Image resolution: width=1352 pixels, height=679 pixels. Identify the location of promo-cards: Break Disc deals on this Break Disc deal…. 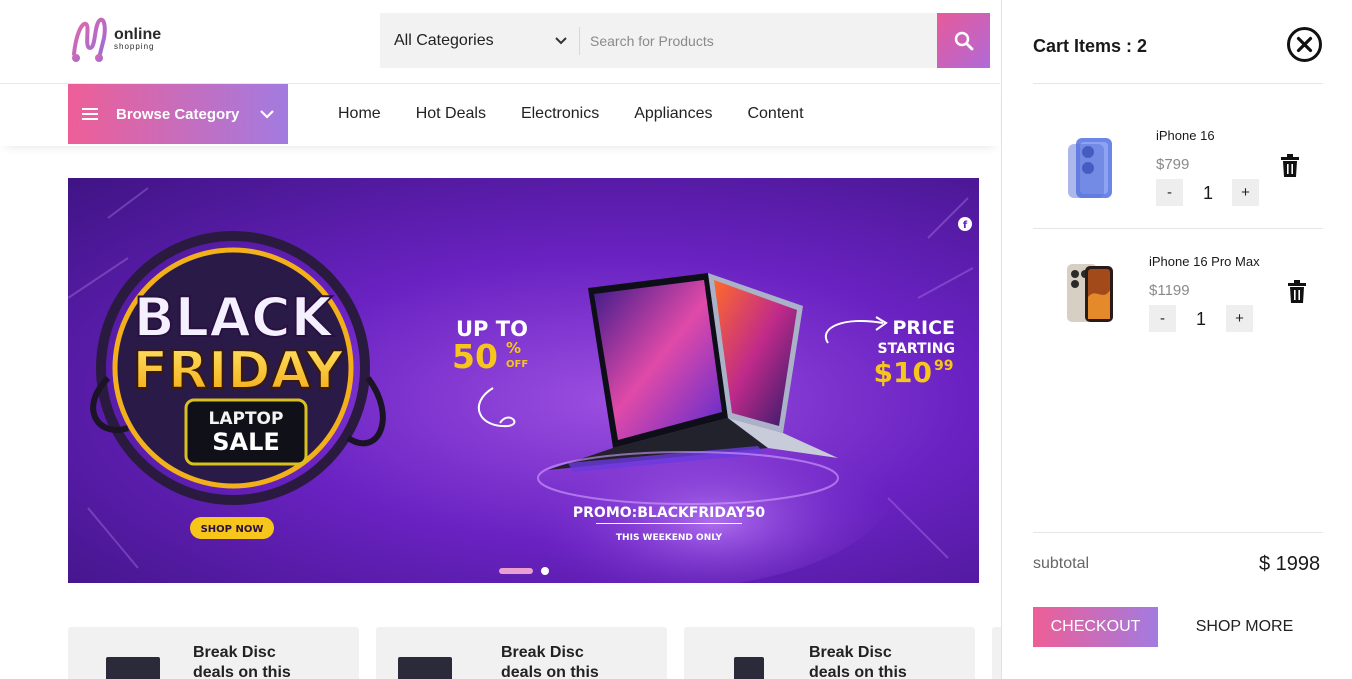
(540, 653).